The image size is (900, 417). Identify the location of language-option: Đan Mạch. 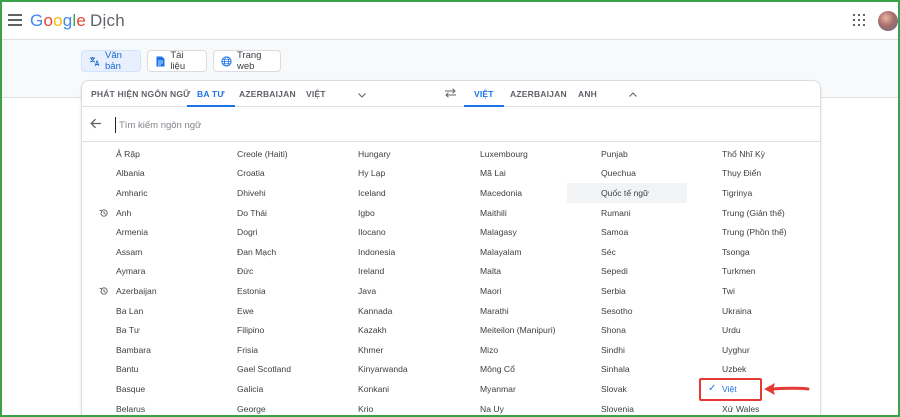
(263, 252).